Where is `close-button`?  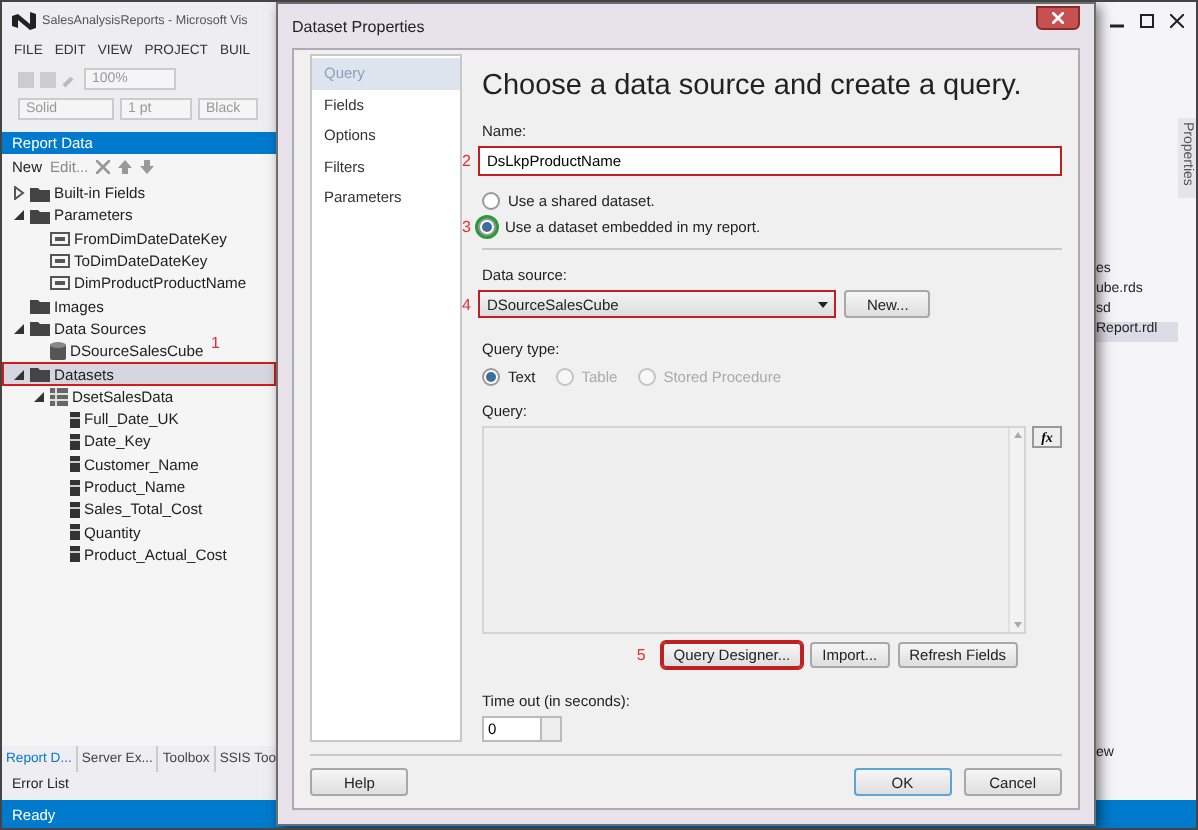 close-button is located at coordinates (1058, 18).